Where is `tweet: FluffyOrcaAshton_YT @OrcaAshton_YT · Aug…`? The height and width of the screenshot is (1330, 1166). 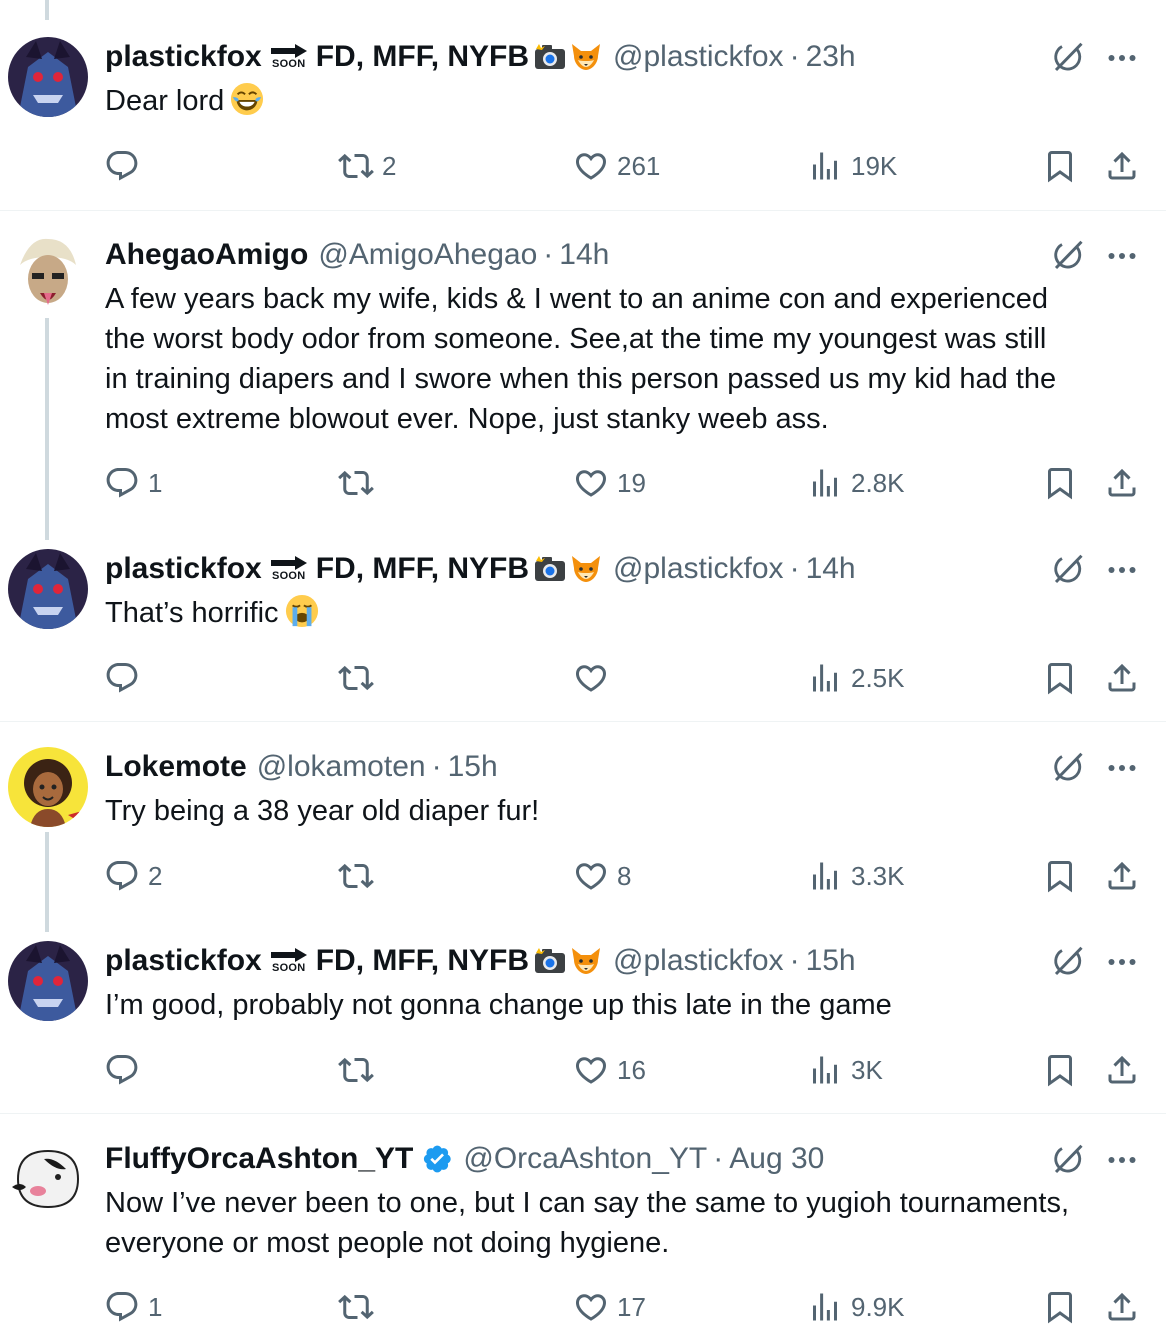
tweet: FluffyOrcaAshton_YT @OrcaAshton_YT · Aug… is located at coordinates (583, 5).